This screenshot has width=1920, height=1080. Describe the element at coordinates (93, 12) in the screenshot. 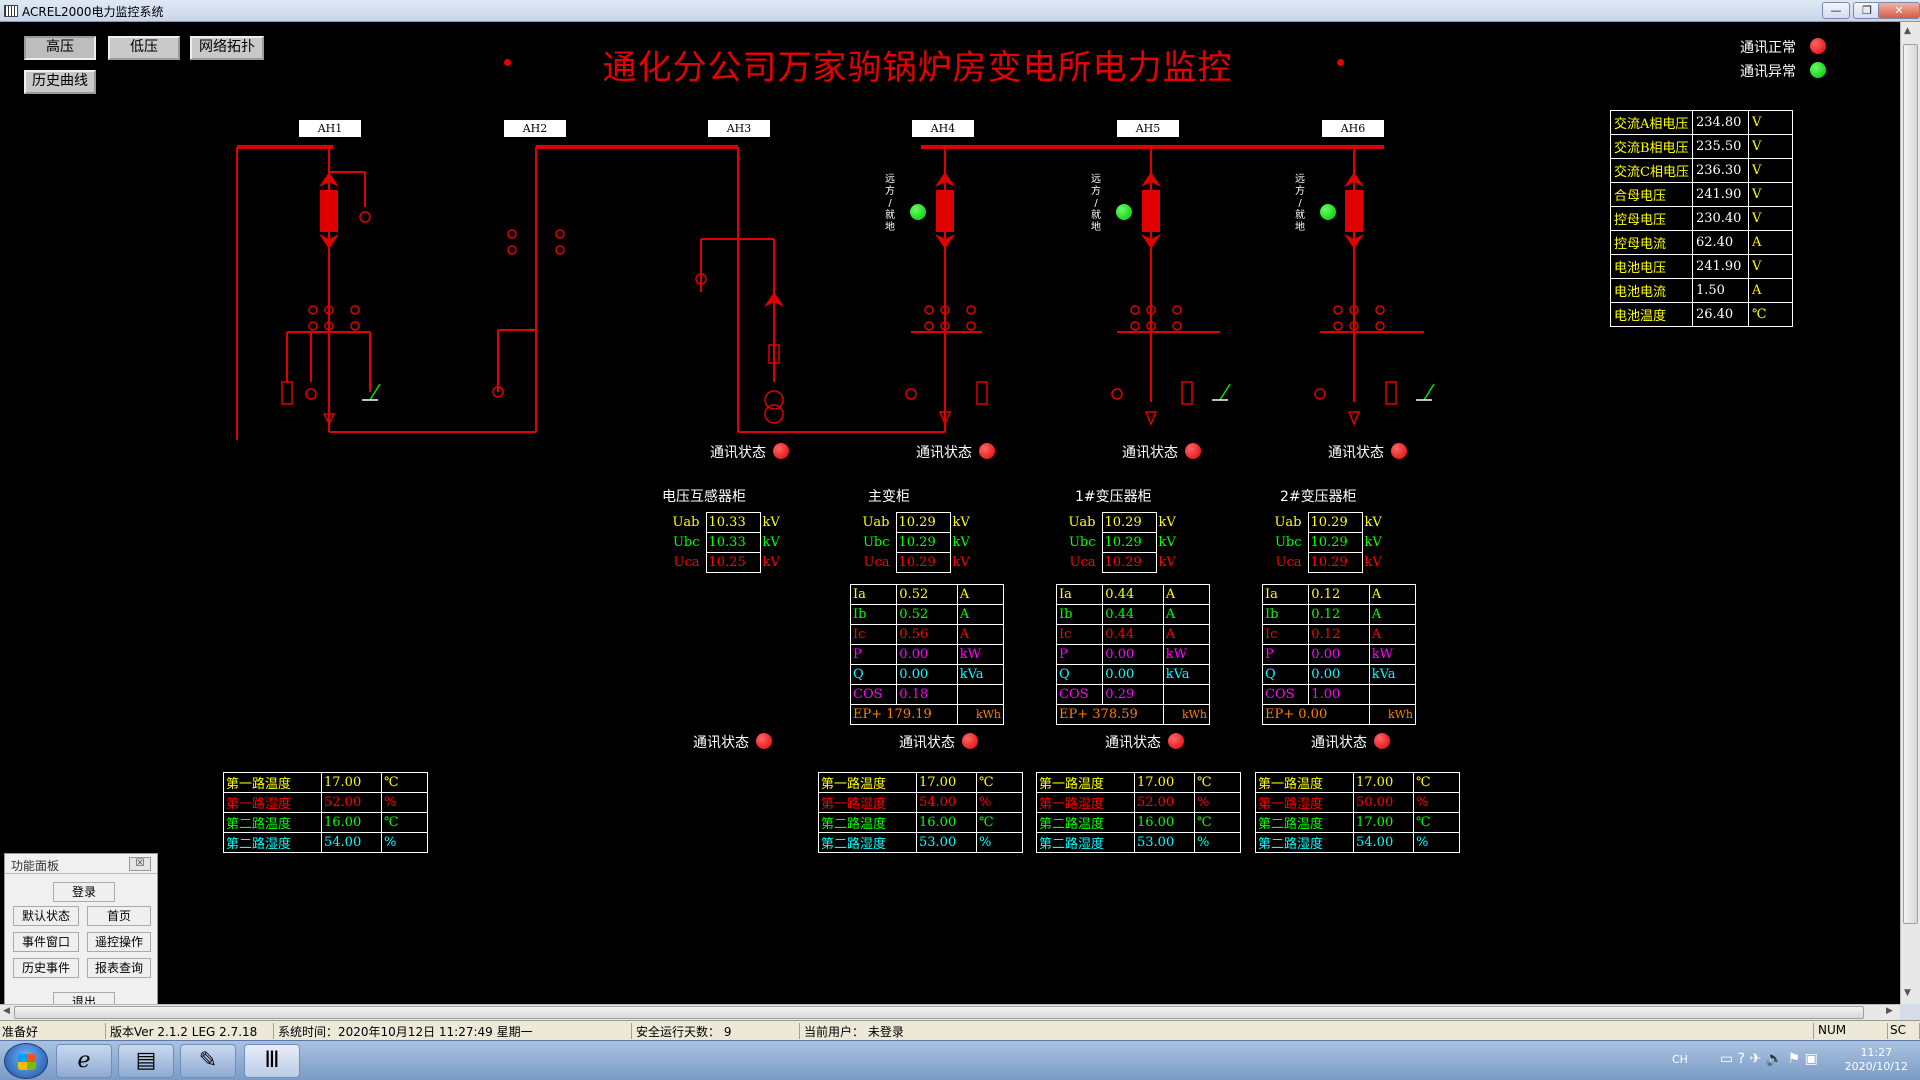

I see `window-title: ACREL2000电力监控系统` at that location.